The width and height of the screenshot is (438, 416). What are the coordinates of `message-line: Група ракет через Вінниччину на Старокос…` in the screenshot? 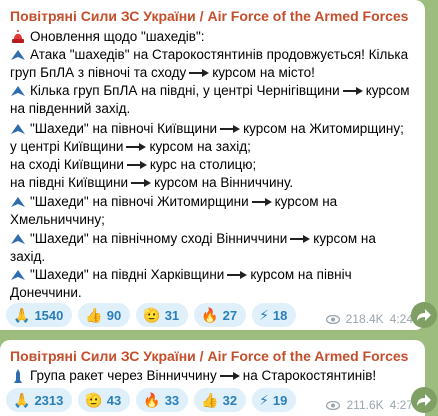 It's located at (217, 375).